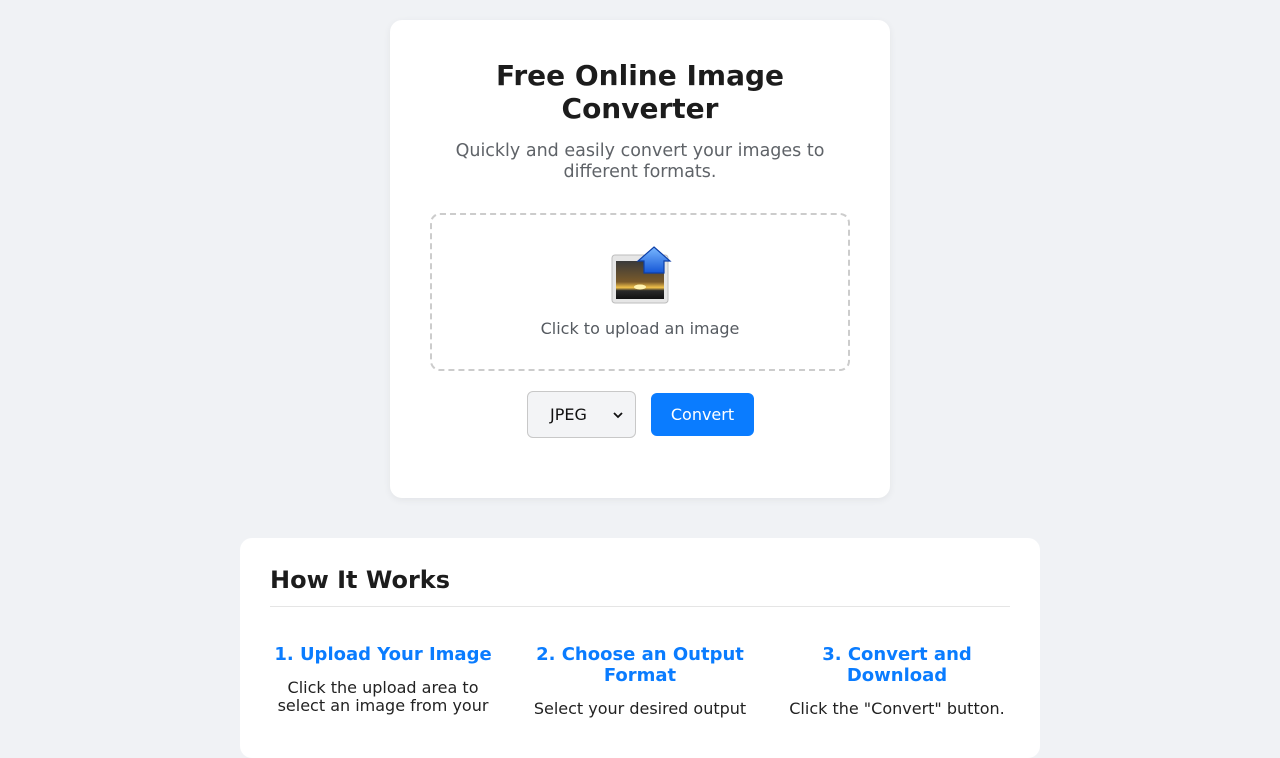 The height and width of the screenshot is (758, 1280). What do you see at coordinates (640, 92) in the screenshot?
I see `page-title: Free Online Image Converter` at bounding box center [640, 92].